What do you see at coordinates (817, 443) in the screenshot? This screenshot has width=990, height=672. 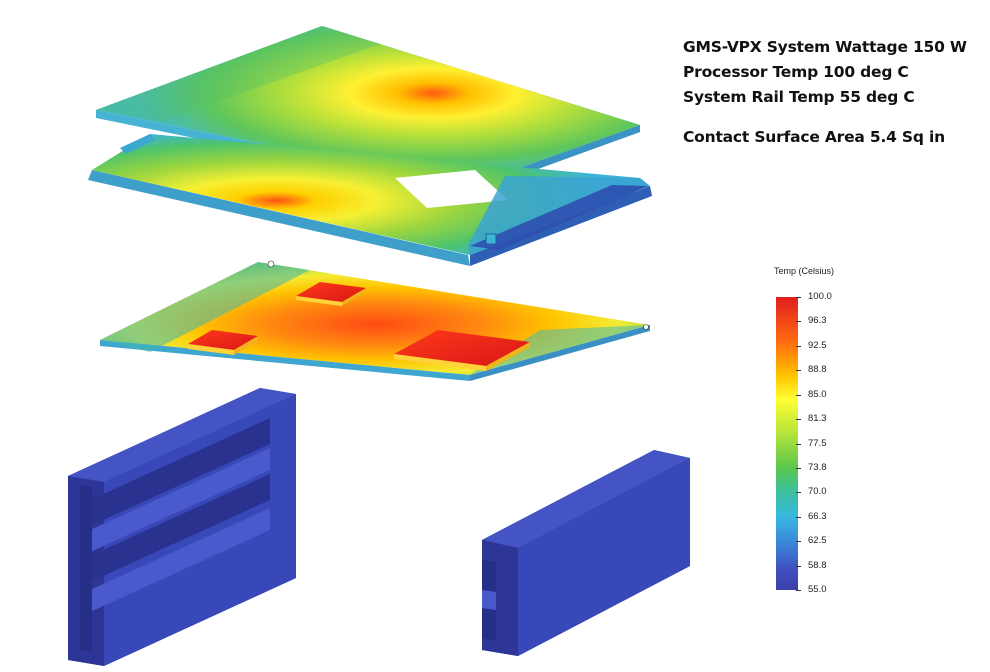 I see `legend-tick-label: 77.5` at bounding box center [817, 443].